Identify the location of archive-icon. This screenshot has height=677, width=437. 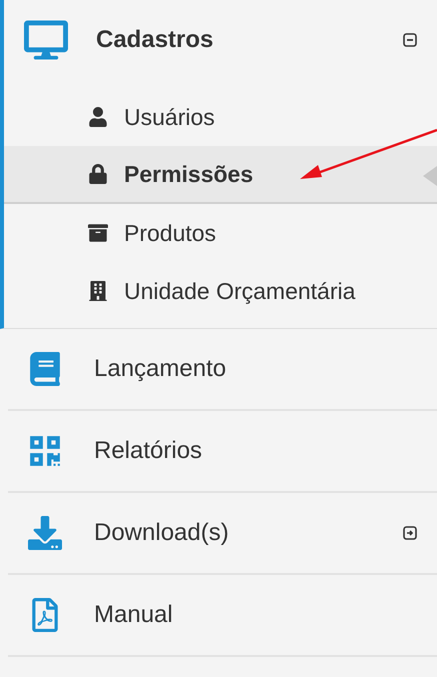
(98, 233).